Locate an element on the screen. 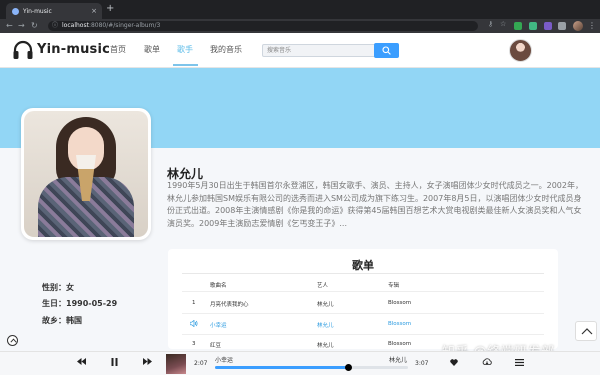  site-header: Yin-music 首页 歌单 歌手 我的音乐 is located at coordinates (300, 50).